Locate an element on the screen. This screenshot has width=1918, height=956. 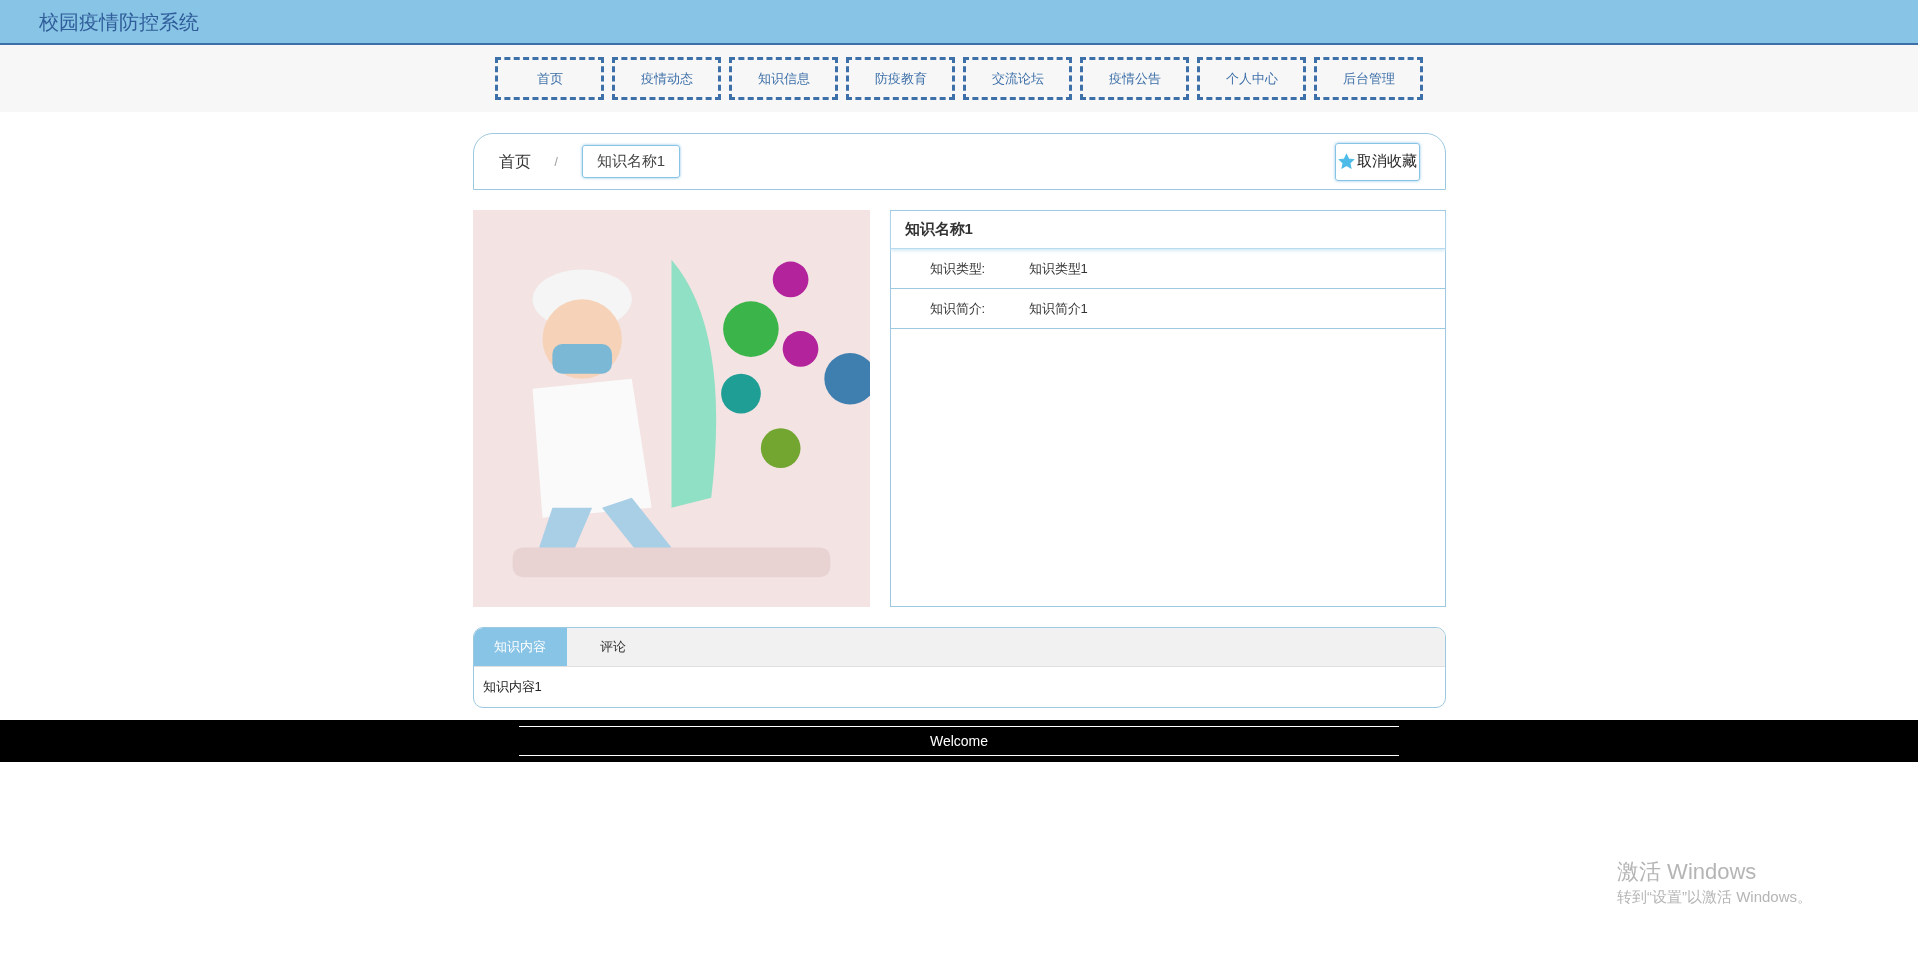
activation-title: 激活 Windows is located at coordinates (1687, 872).